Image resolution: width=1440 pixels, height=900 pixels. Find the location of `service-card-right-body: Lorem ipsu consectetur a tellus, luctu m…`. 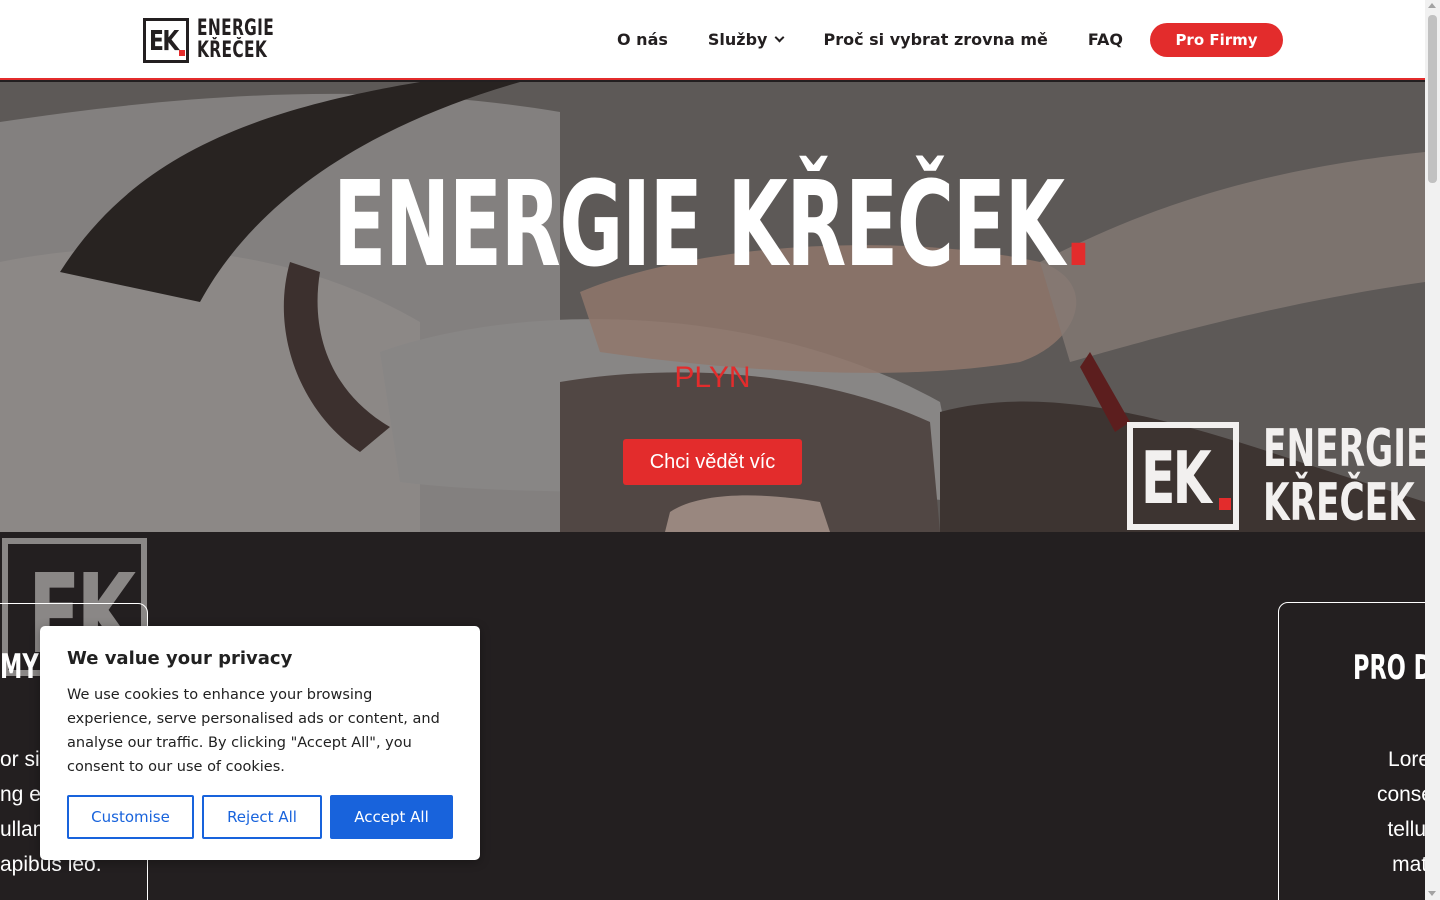

service-card-right-body: Lorem ipsu consectetur a tellus, luctu m… is located at coordinates (1357, 812).